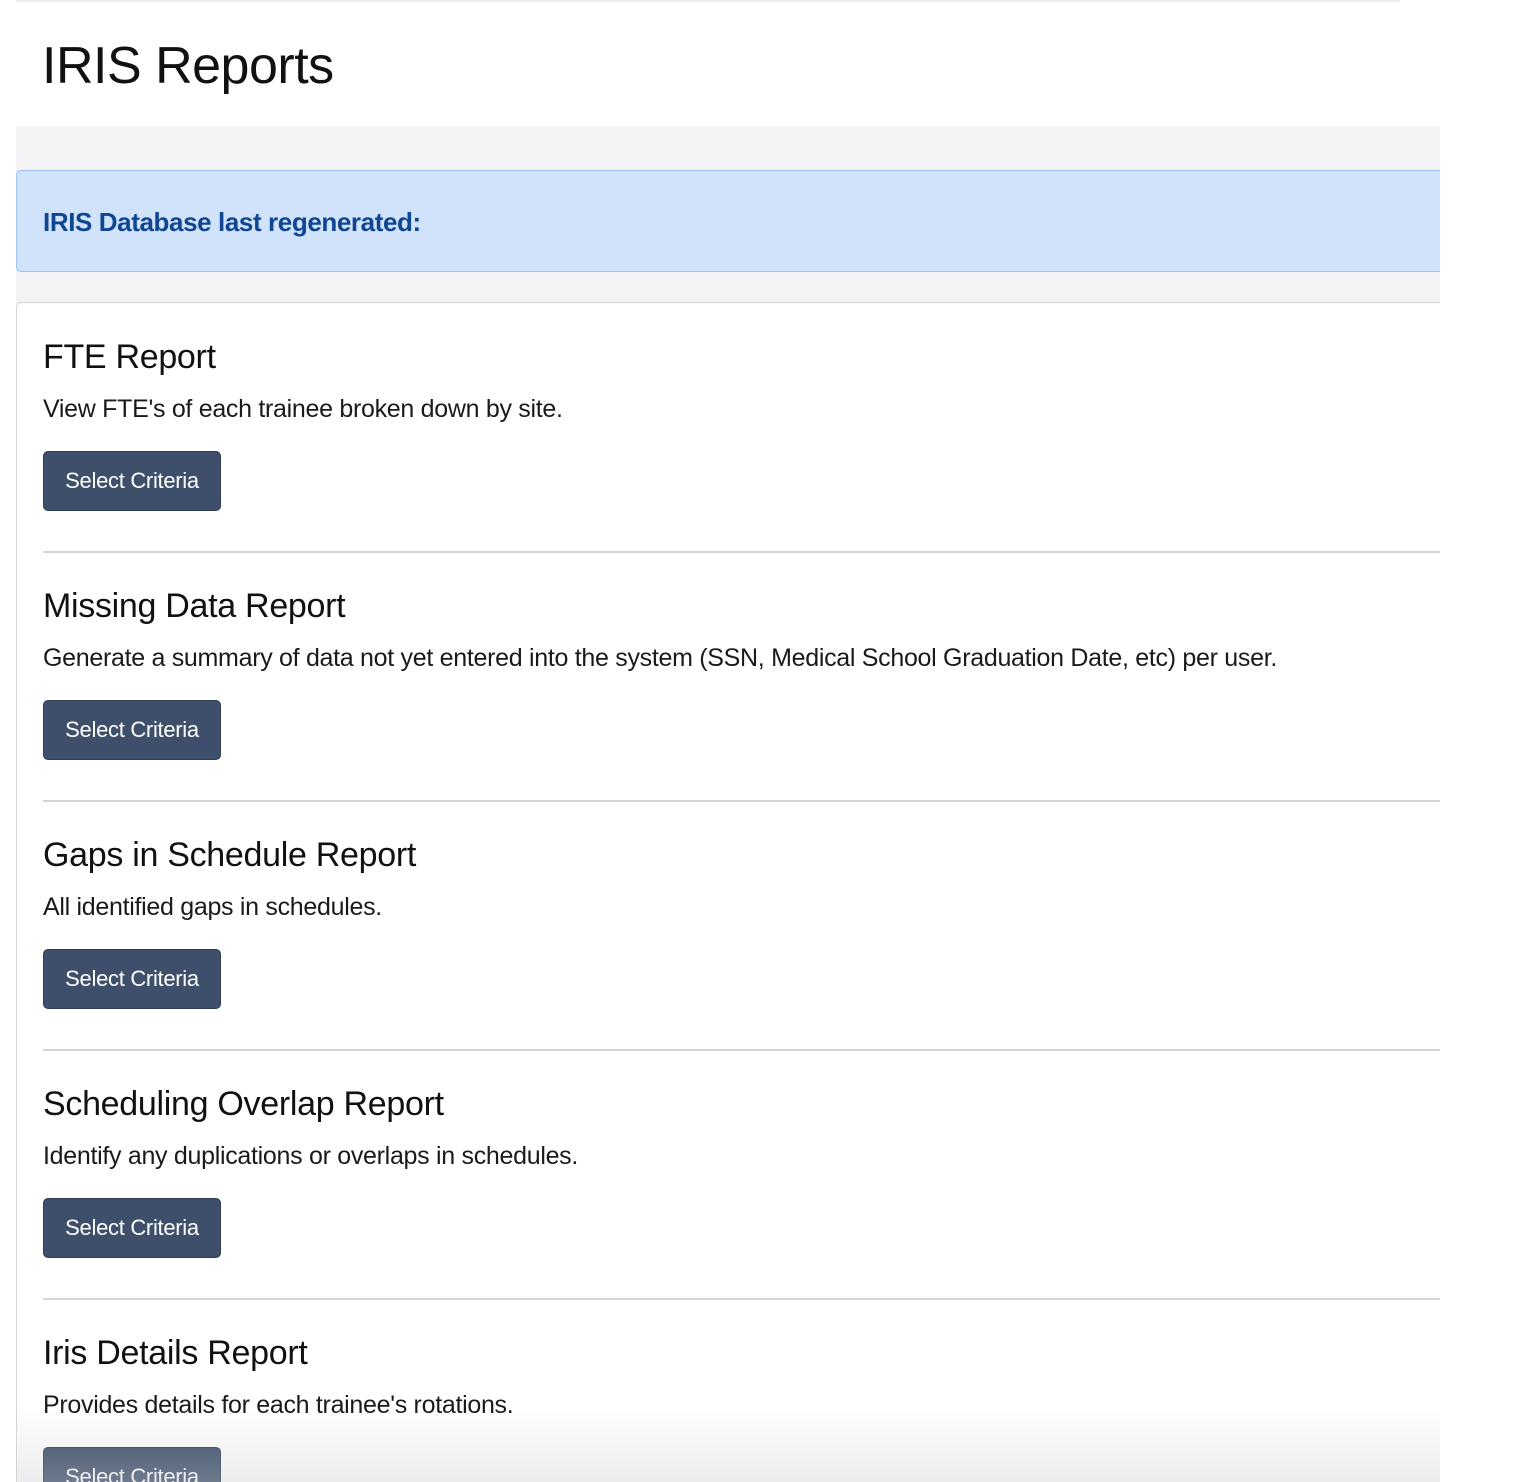 The width and height of the screenshot is (1520, 1482). I want to click on report-title: Scheduling Overlap Report, so click(243, 1104).